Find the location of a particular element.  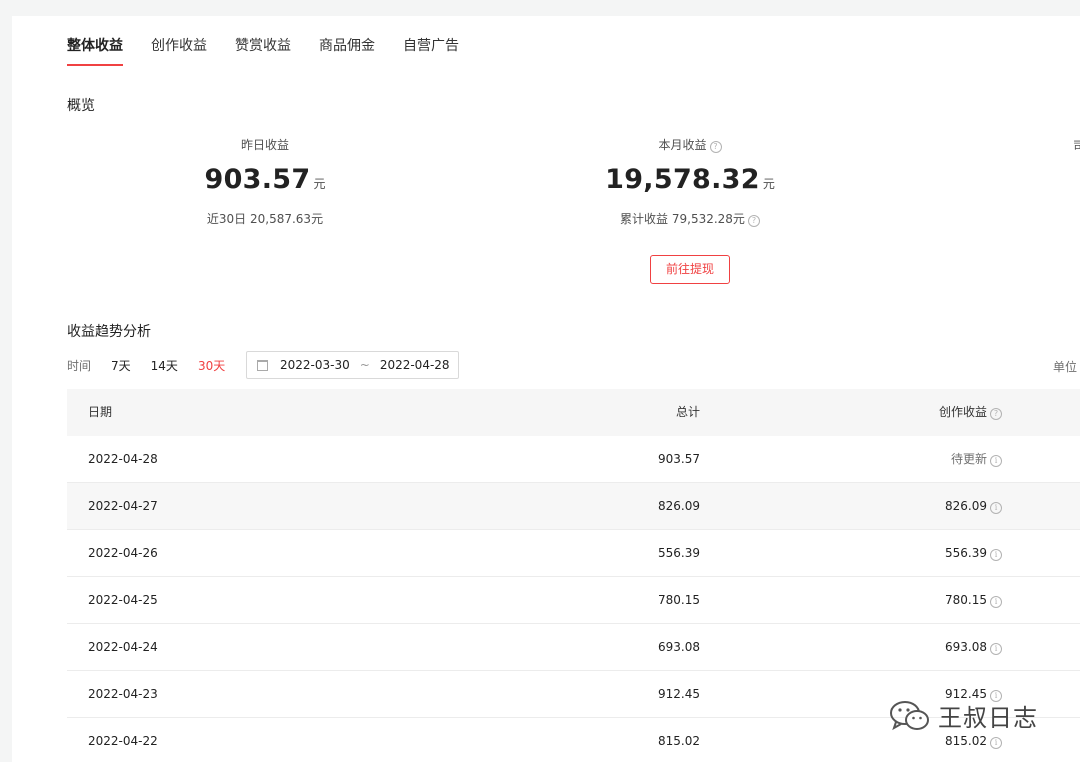

cell-creation: 待更新 i is located at coordinates (976, 459).